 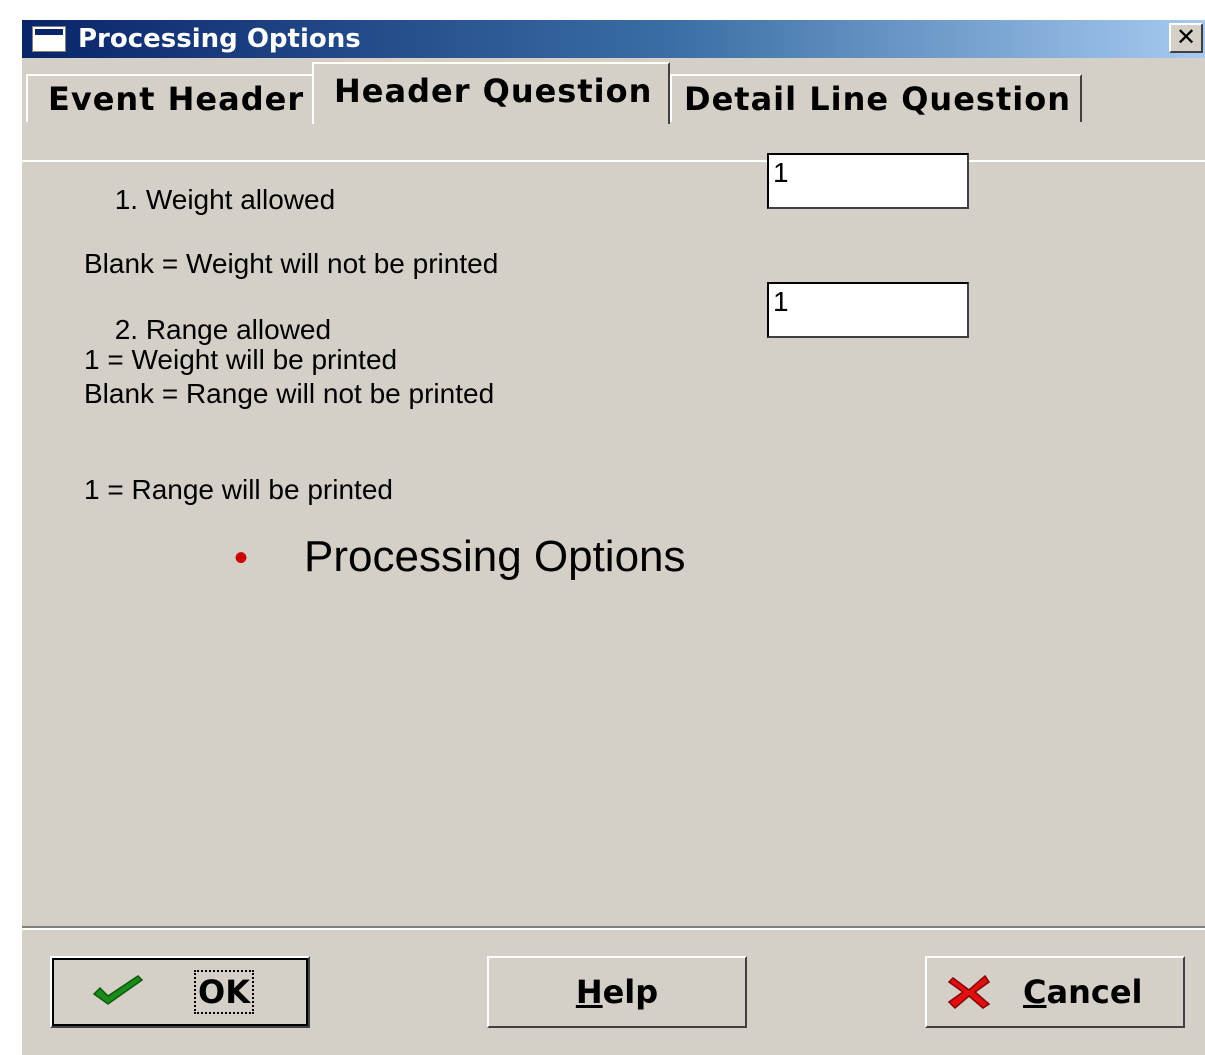 I want to click on cancel-button: Cancel, so click(x=1055, y=992).